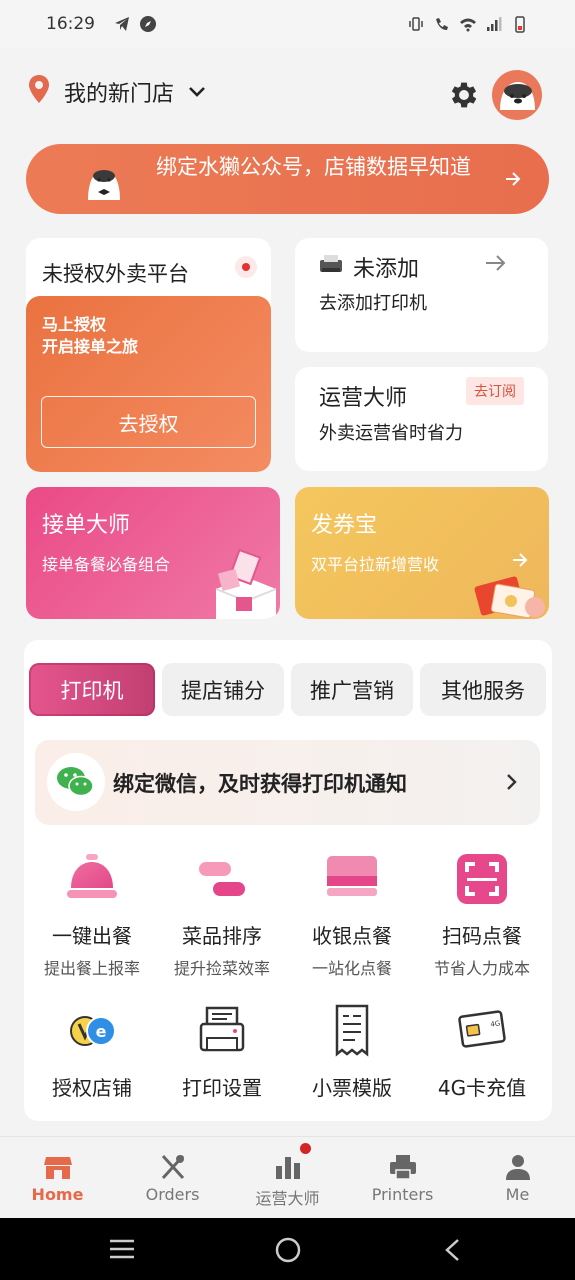 This screenshot has height=1280, width=575. What do you see at coordinates (386, 269) in the screenshot?
I see `printer-card-title: 未添加` at bounding box center [386, 269].